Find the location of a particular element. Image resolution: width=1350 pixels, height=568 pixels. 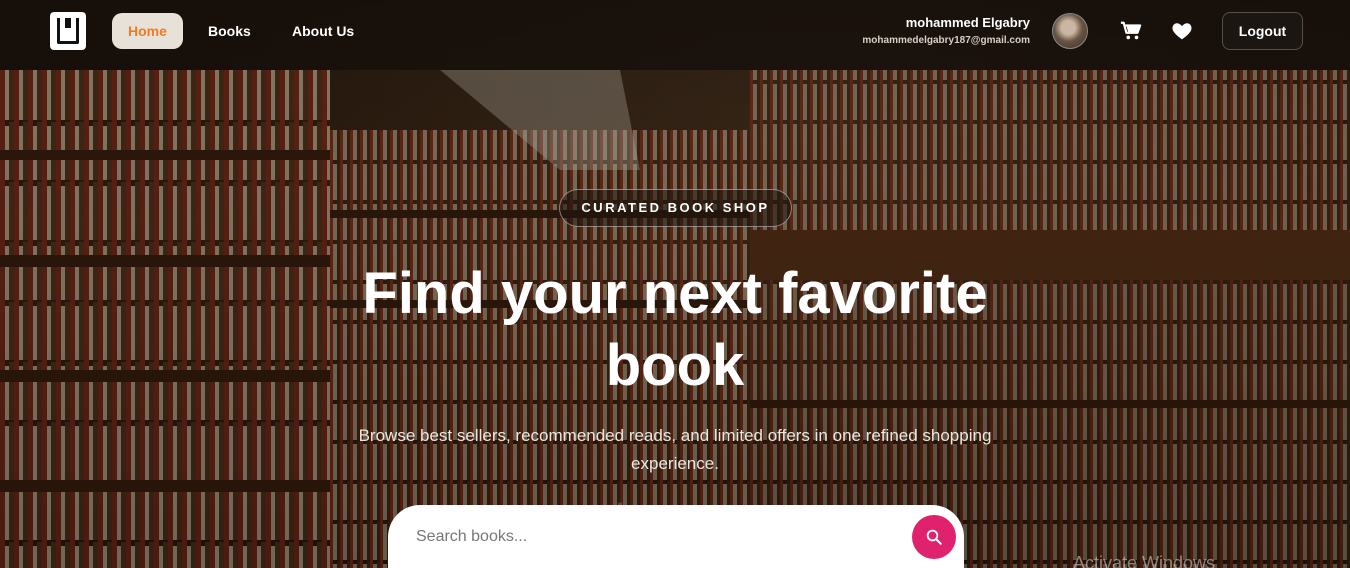

heart-icon is located at coordinates (1182, 31).